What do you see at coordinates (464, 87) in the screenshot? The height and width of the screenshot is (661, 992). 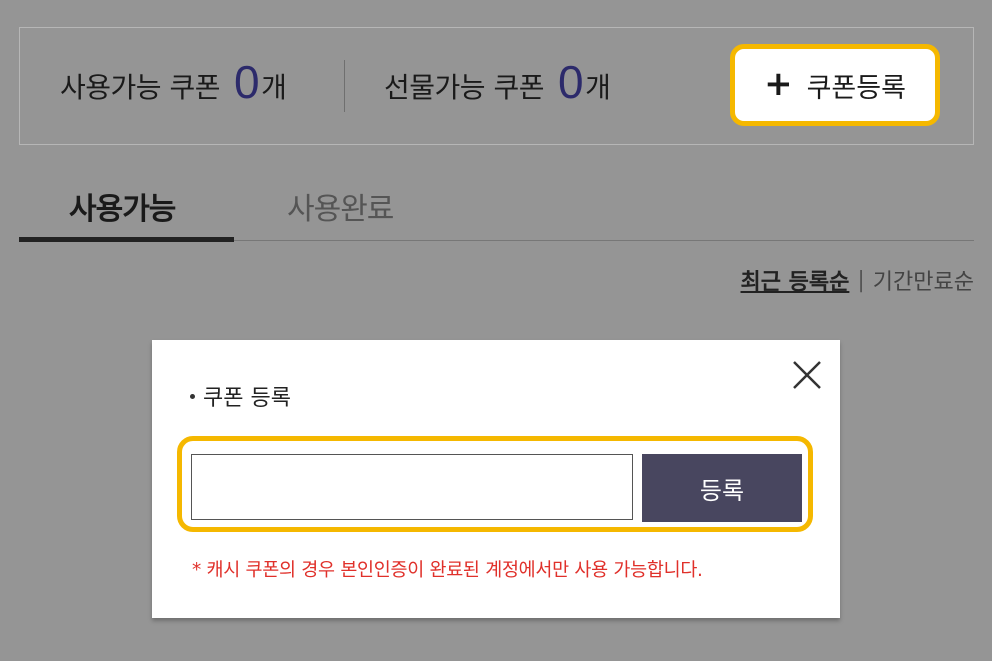 I see `gift-coupon-label: 선물가능 쿠폰` at bounding box center [464, 87].